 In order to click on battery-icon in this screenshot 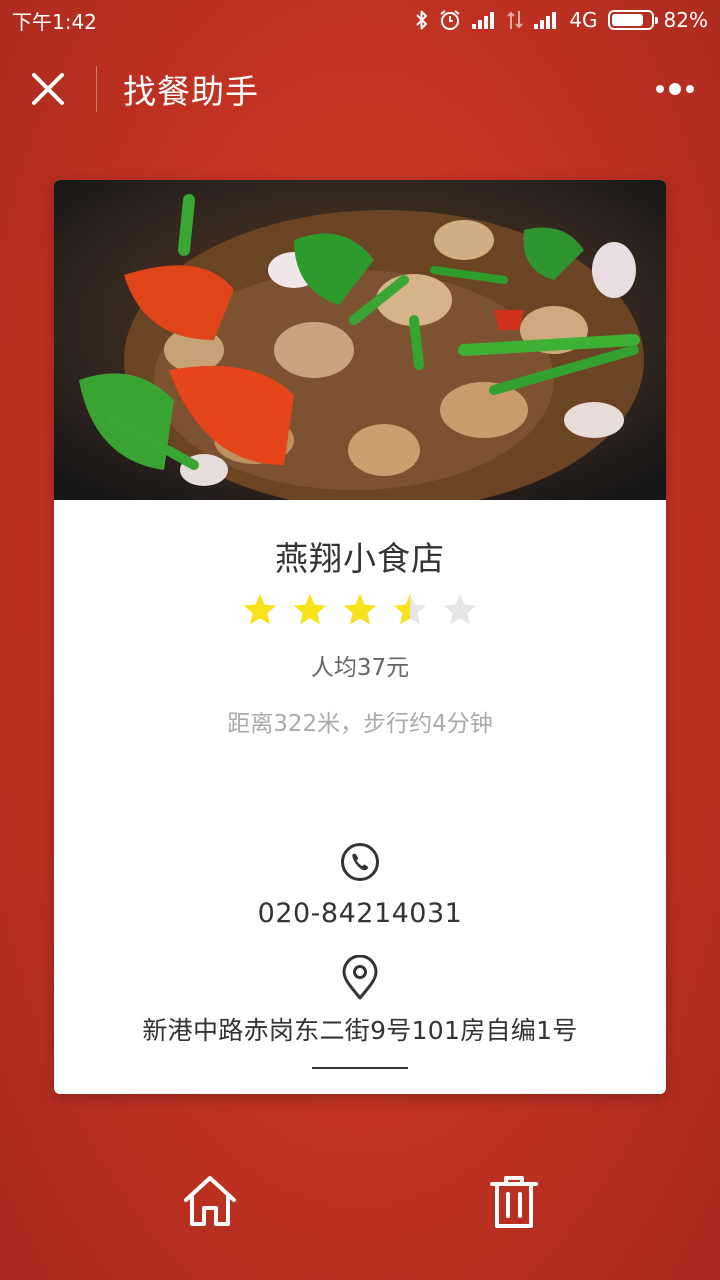, I will do `click(632, 20)`.